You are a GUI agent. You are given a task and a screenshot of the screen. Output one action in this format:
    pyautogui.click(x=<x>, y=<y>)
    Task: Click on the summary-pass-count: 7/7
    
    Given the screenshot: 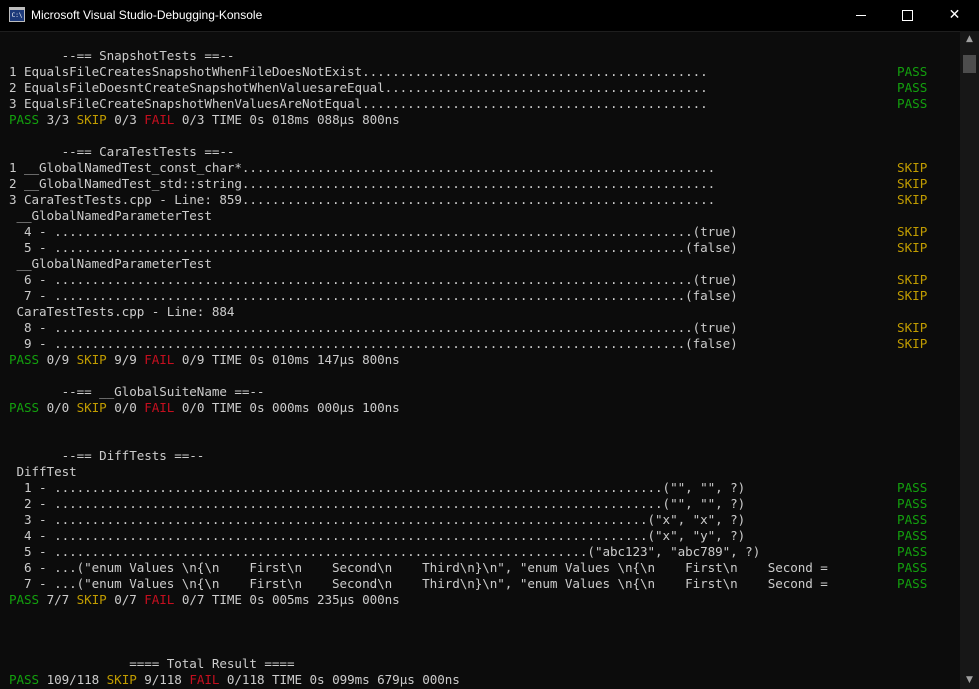 What is the action you would take?
    pyautogui.click(x=58, y=599)
    